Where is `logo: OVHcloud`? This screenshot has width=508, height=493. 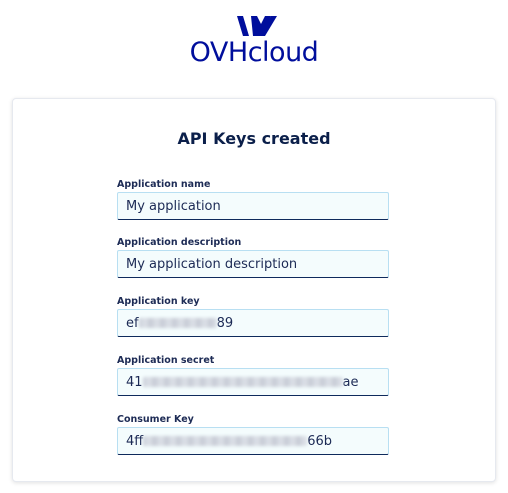
logo: OVHcloud is located at coordinates (254, 38).